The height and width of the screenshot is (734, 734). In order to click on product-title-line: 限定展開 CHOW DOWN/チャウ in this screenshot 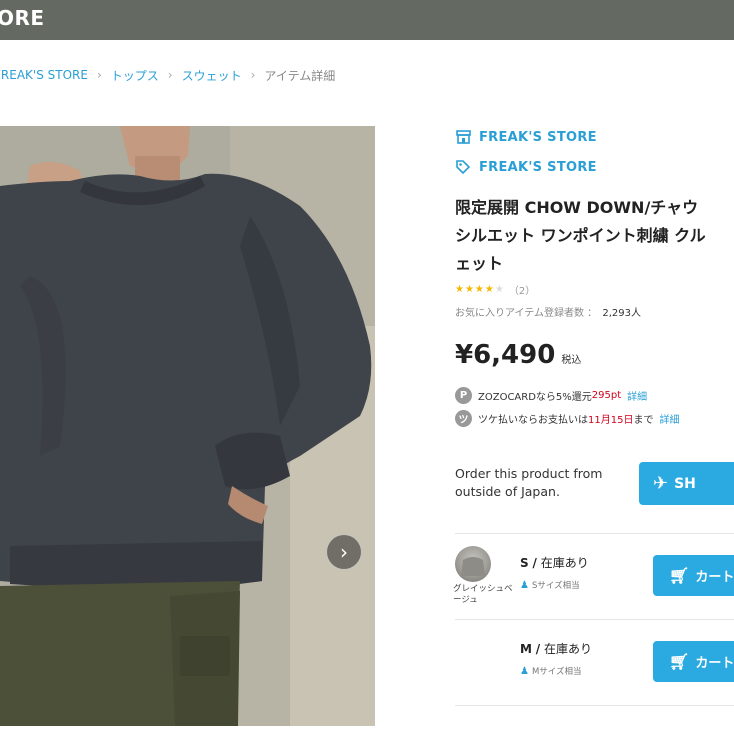, I will do `click(577, 207)`.